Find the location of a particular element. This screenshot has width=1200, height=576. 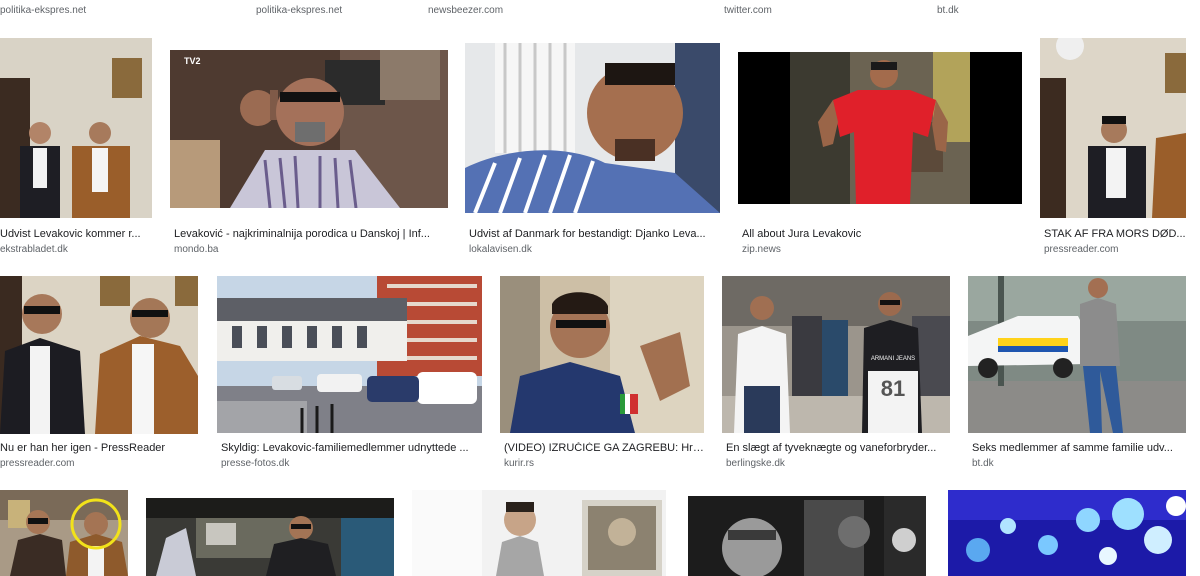

result-source: twitter.com is located at coordinates (804, 10).